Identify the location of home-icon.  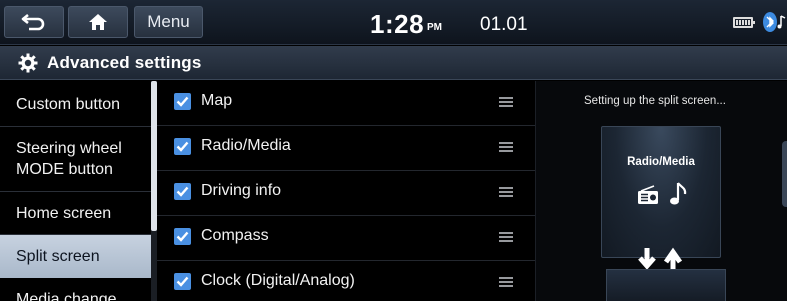
(98, 22).